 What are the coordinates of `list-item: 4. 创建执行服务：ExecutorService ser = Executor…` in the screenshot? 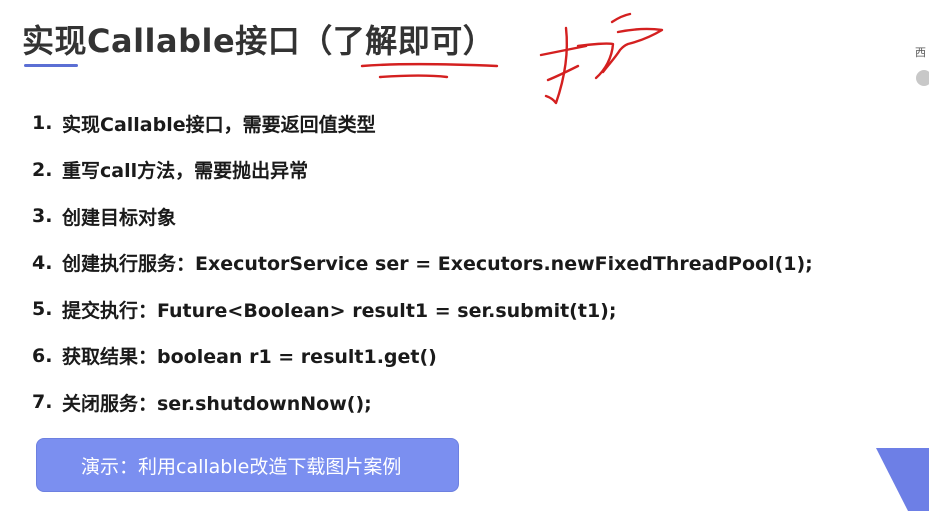 It's located at (422, 263).